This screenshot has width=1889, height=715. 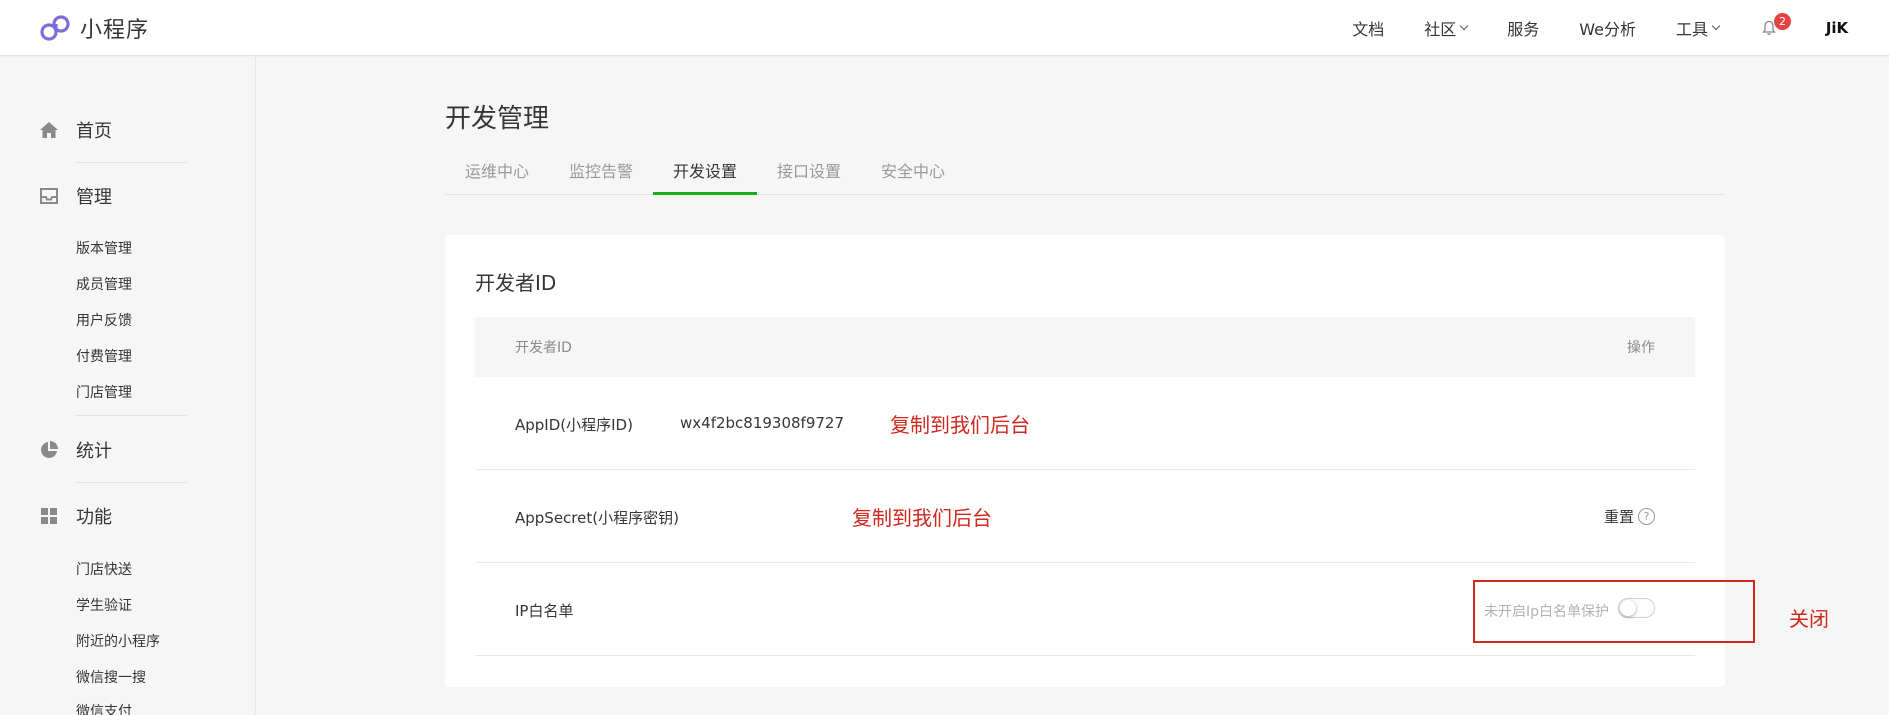 I want to click on top-bar: 小程序 文档 社区 服务 We分析 工具 2 JiK, so click(x=944, y=28).